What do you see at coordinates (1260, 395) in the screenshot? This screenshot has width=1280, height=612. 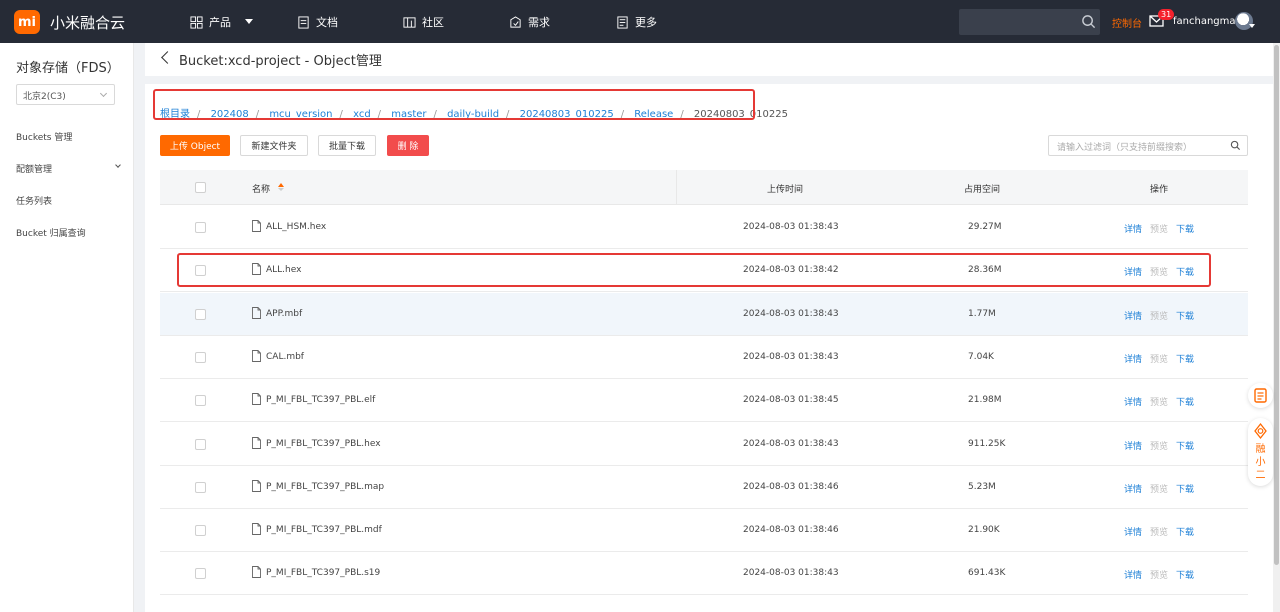 I see `feedback-button` at bounding box center [1260, 395].